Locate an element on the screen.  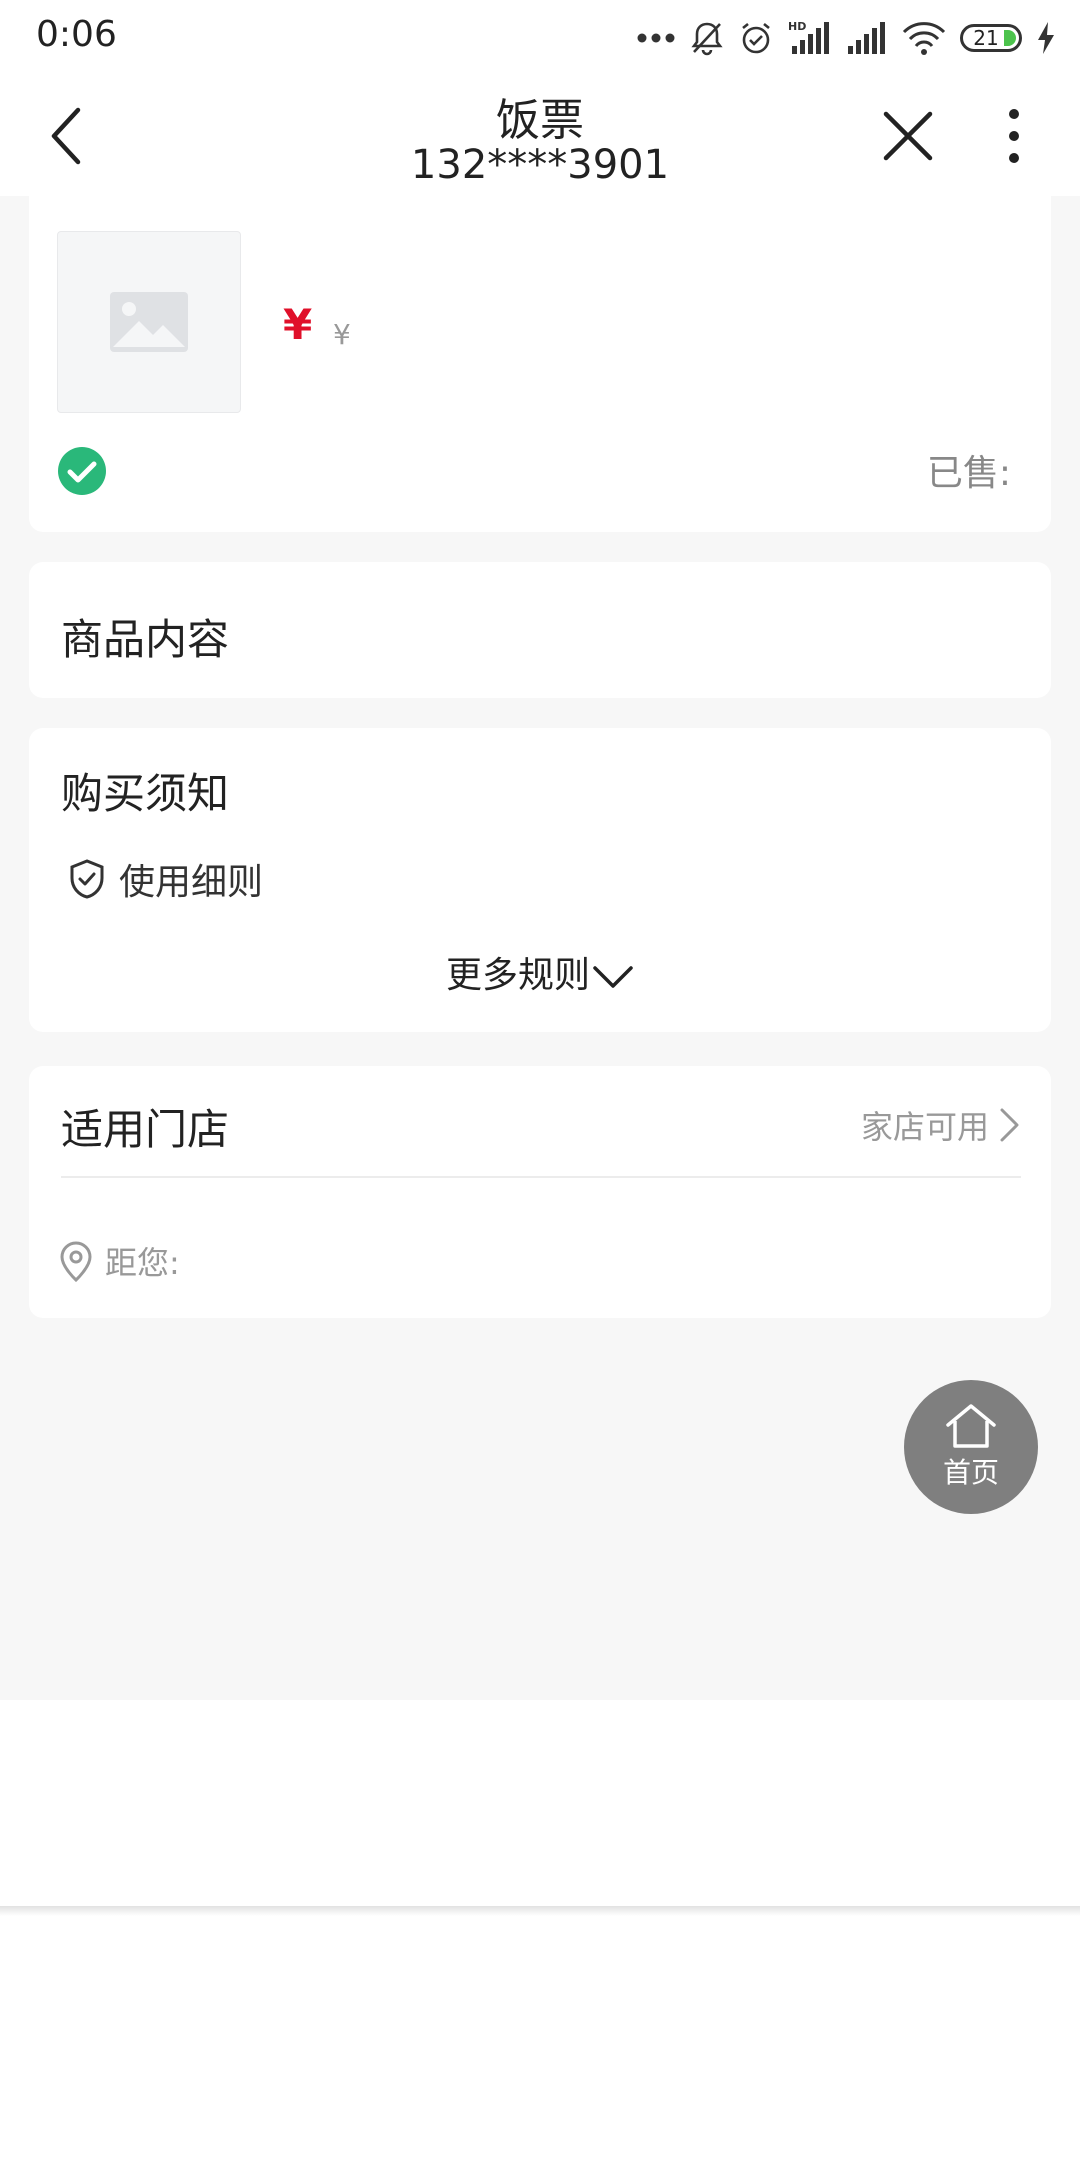
wifi-icon is located at coordinates (924, 38).